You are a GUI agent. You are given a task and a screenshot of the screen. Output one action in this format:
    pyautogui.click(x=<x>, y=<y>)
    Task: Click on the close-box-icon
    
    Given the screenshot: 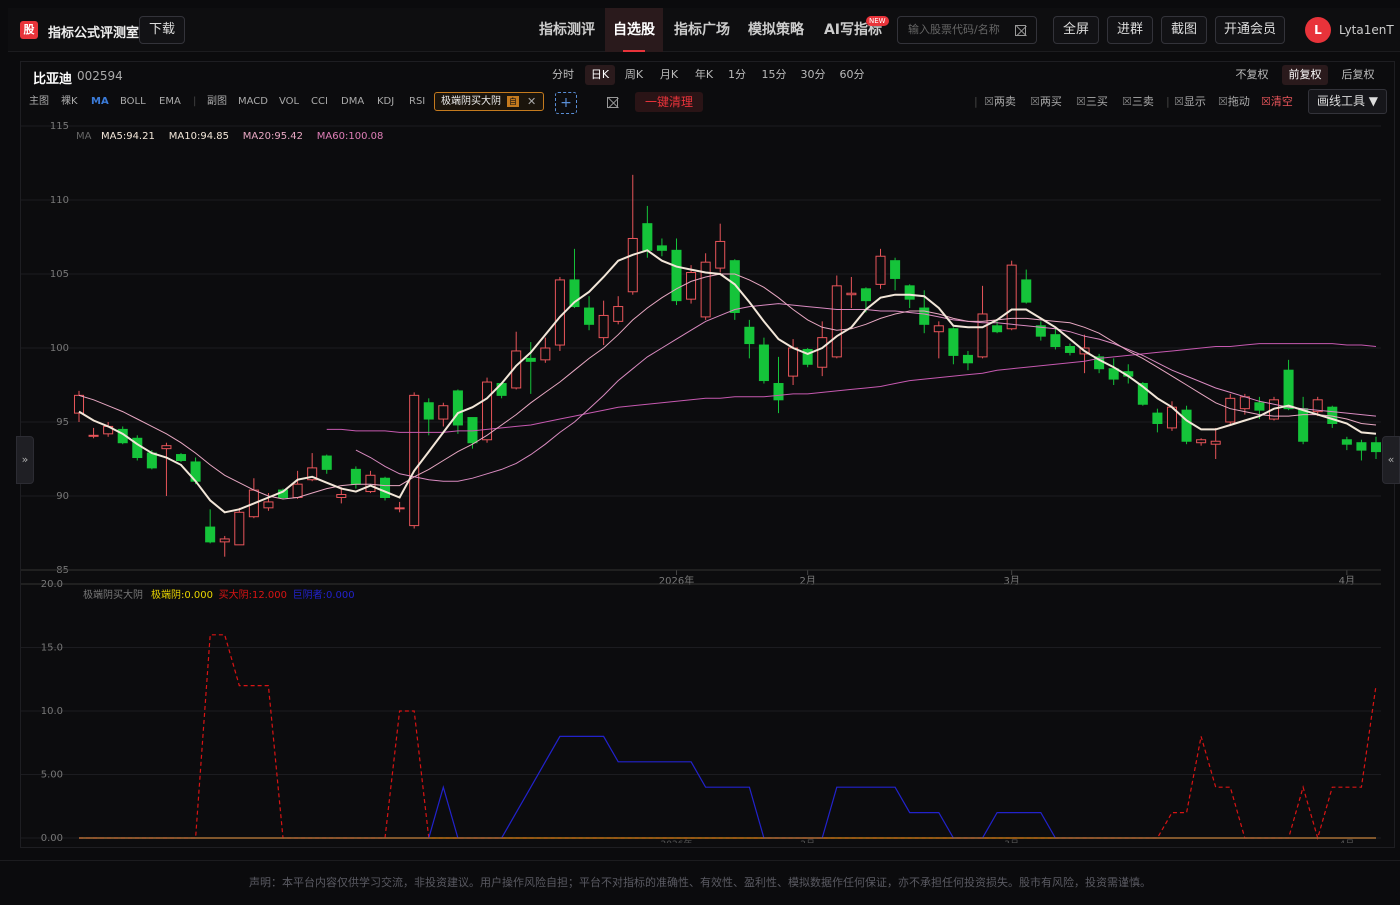 What is the action you would take?
    pyautogui.click(x=612, y=102)
    